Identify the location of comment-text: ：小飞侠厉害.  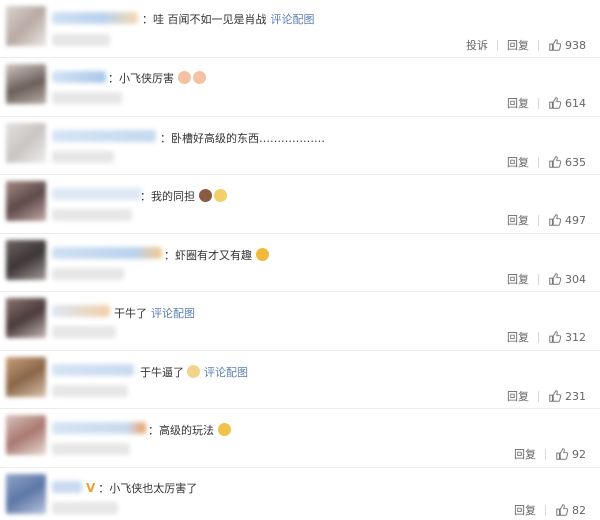
(157, 78).